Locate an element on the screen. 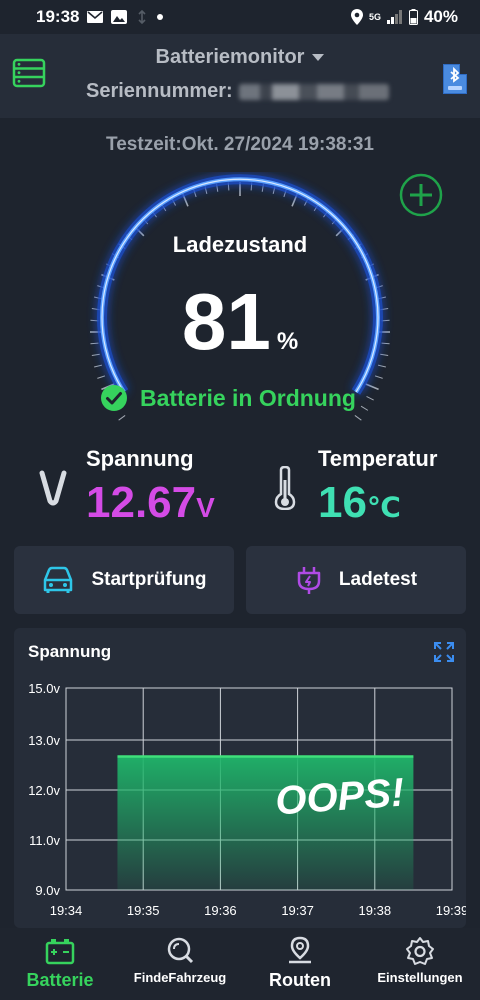 The height and width of the screenshot is (1000, 480). y-tick-label: 9.0v is located at coordinates (47, 890).